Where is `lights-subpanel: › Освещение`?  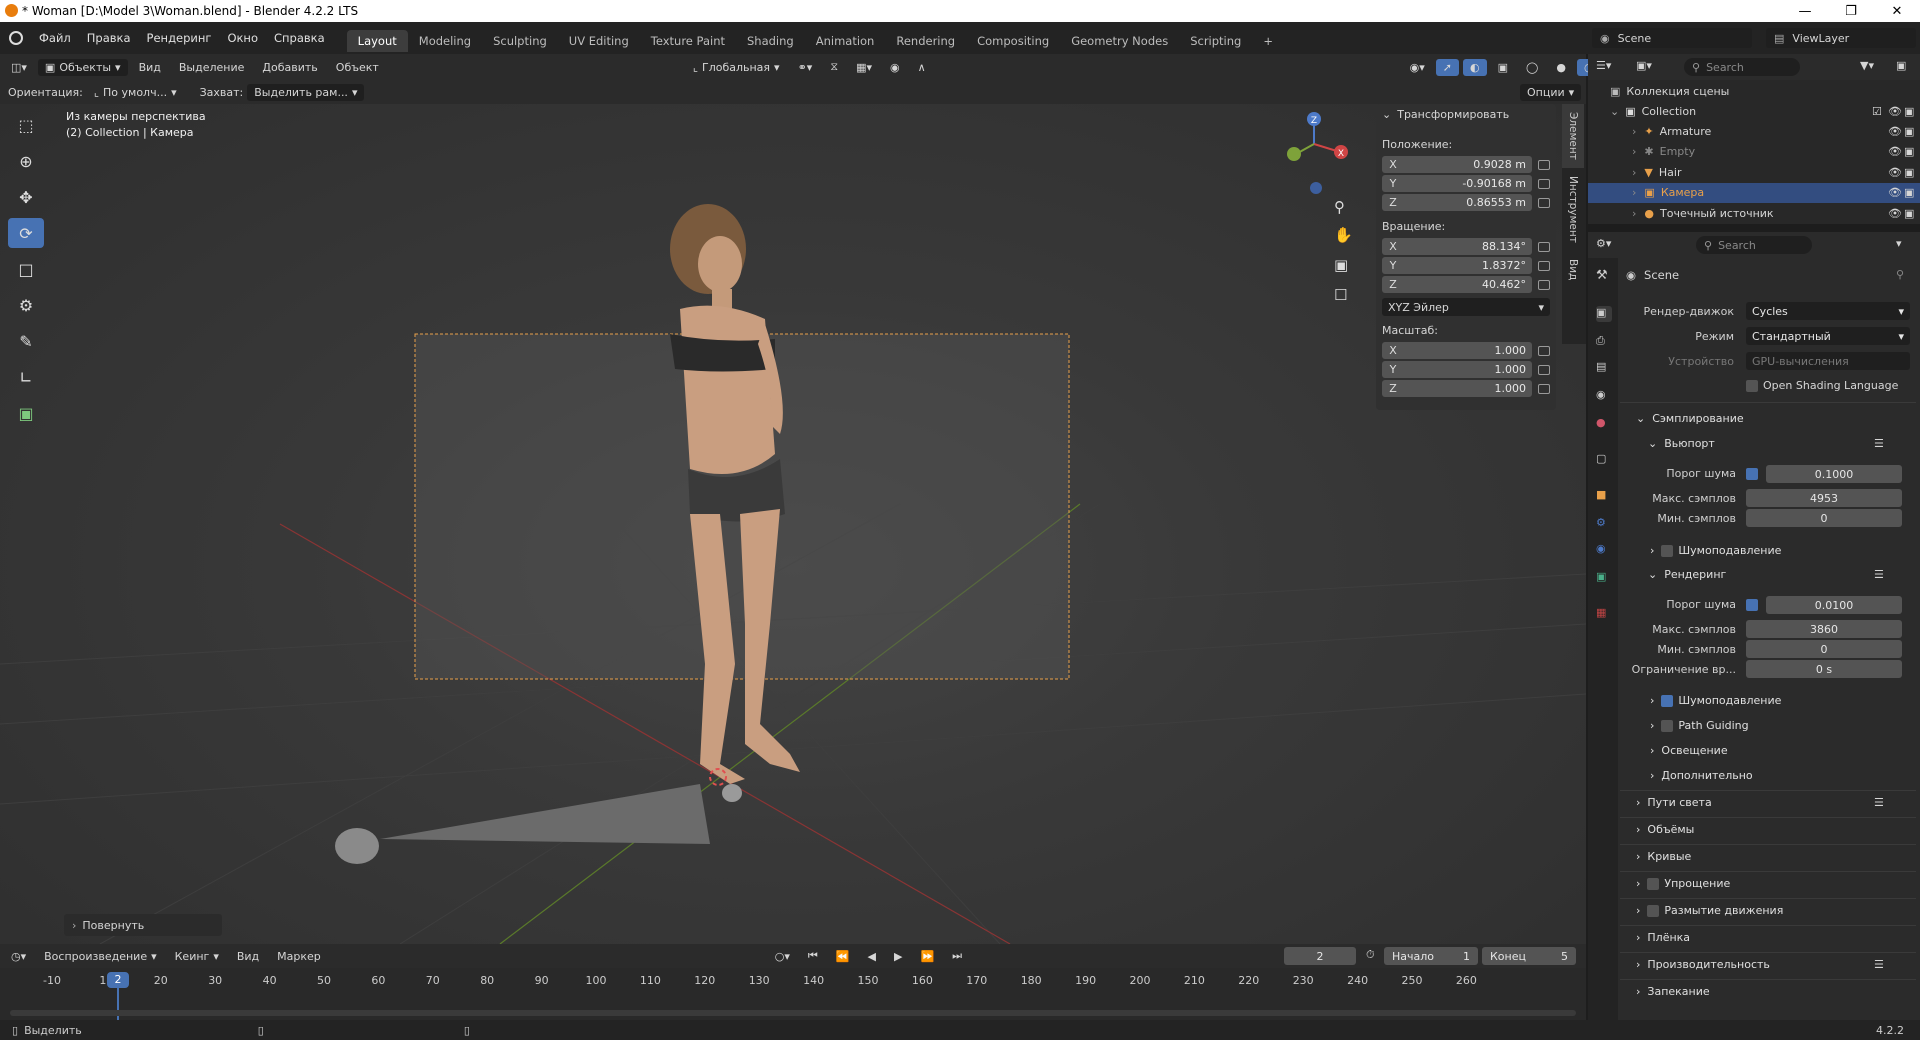 lights-subpanel: › Освещение is located at coordinates (1689, 750).